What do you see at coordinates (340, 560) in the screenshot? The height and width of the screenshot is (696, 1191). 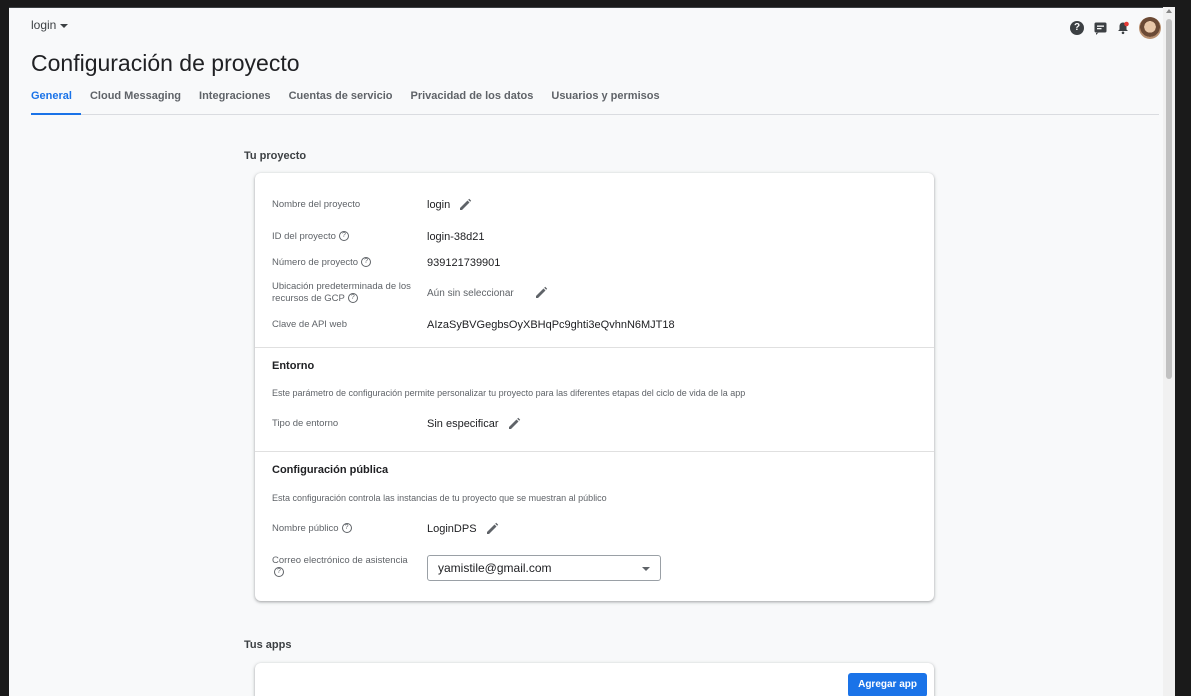 I see `support-email-label-text: Correo electrónico de asistencia` at bounding box center [340, 560].